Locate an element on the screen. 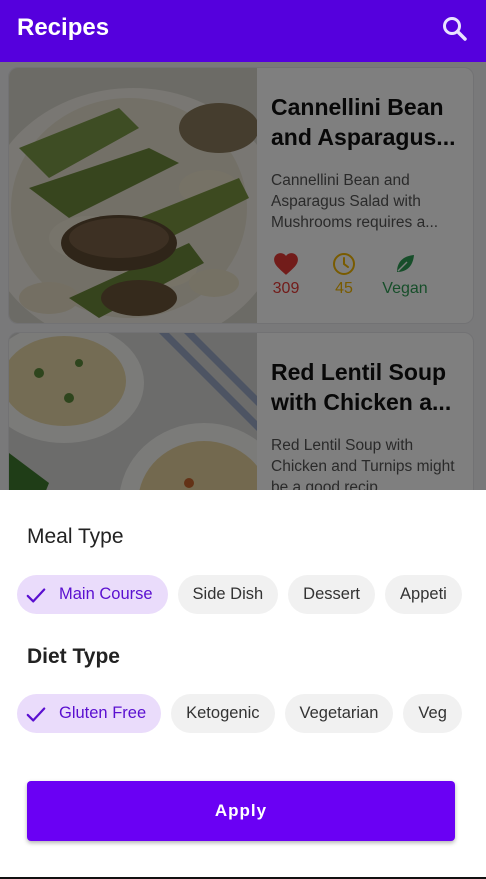  chip-ketogenic: Ketogenic is located at coordinates (223, 713).